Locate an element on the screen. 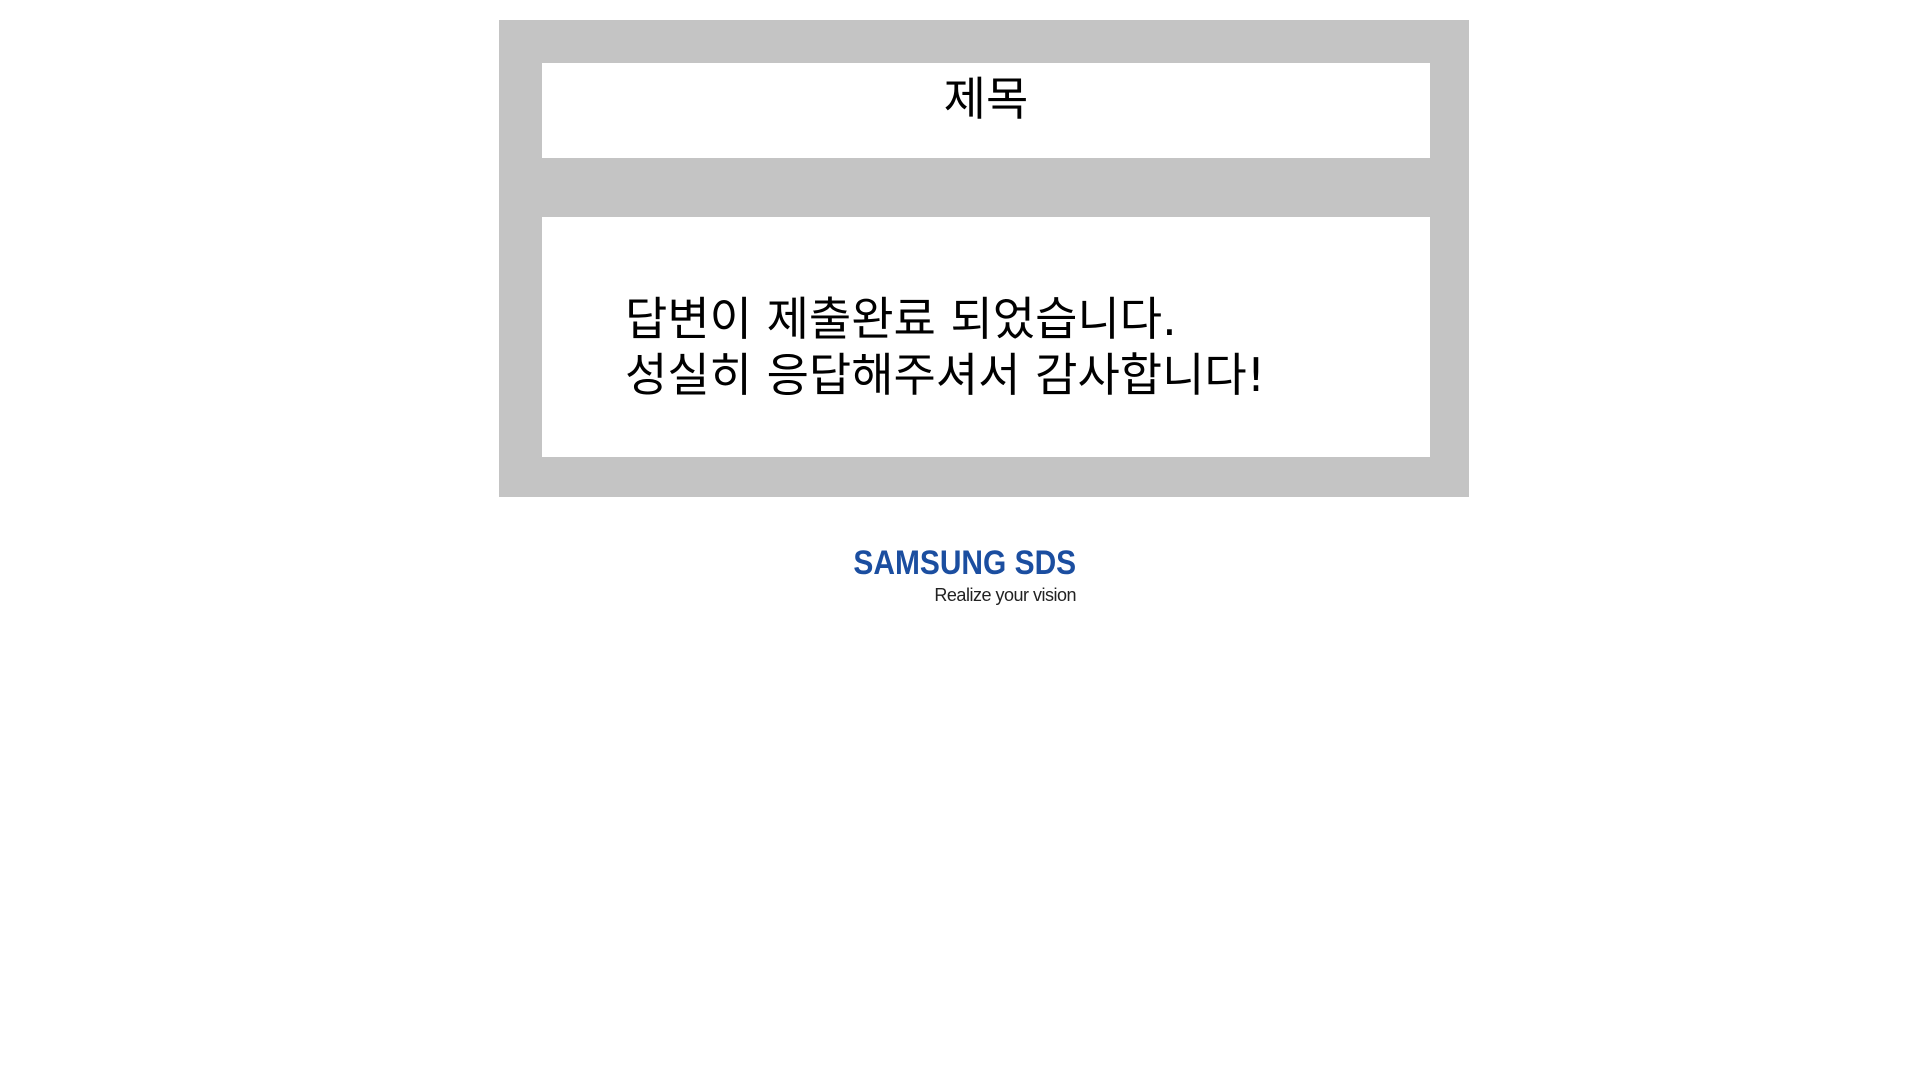  message-box: 답변이 제출완료 되었습니다. 성실히 응답해주셔서 감사합니다! is located at coordinates (986, 337).